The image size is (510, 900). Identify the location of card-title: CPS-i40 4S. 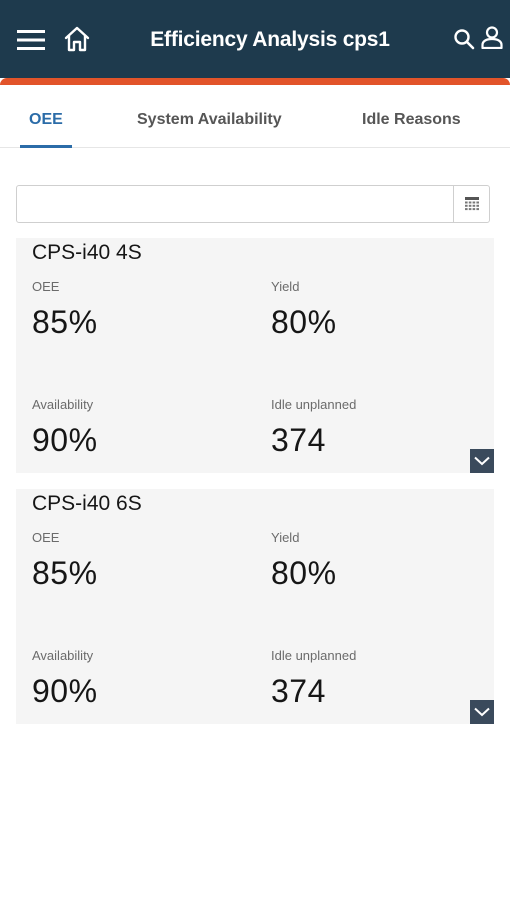
(87, 252).